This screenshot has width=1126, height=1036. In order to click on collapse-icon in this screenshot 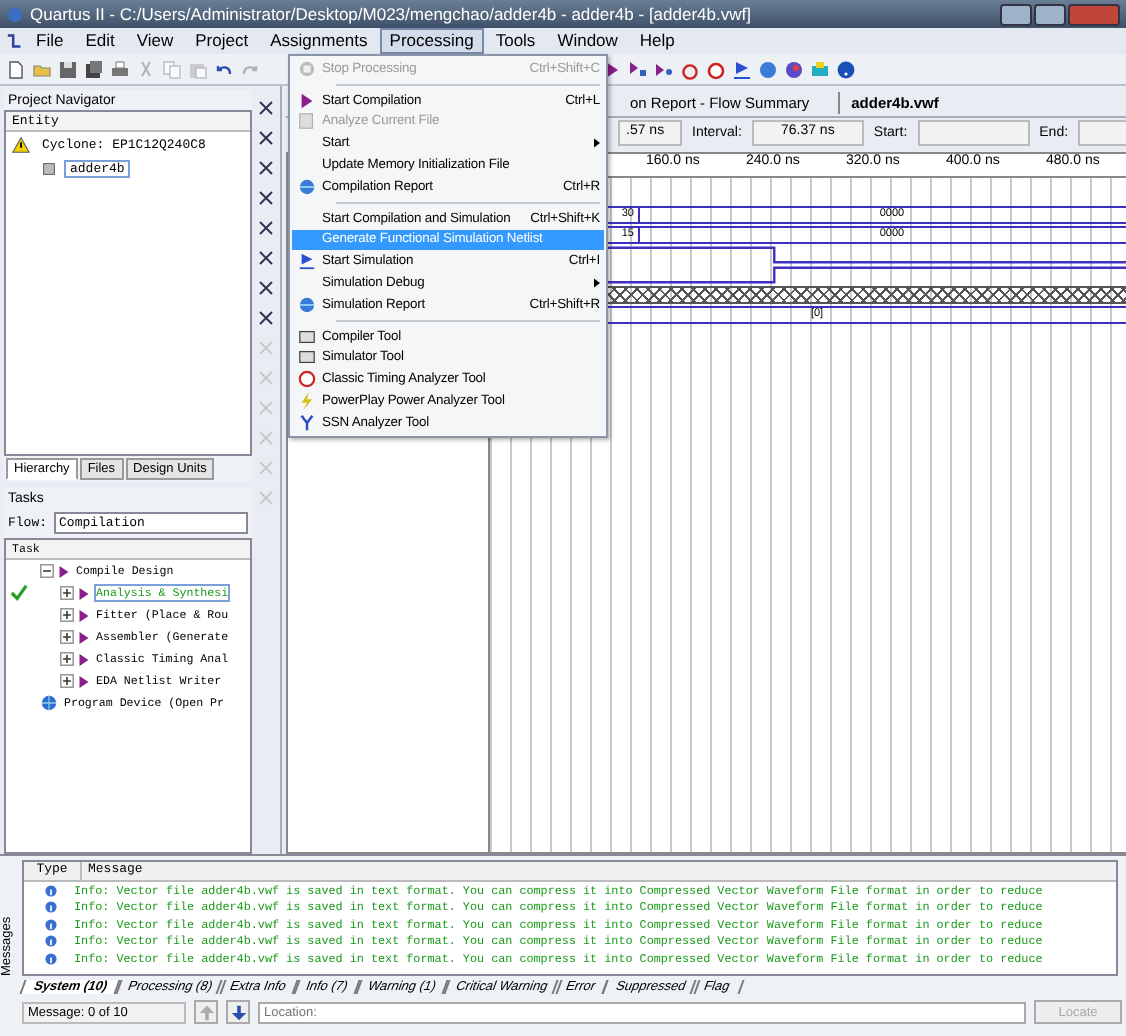, I will do `click(47, 571)`.